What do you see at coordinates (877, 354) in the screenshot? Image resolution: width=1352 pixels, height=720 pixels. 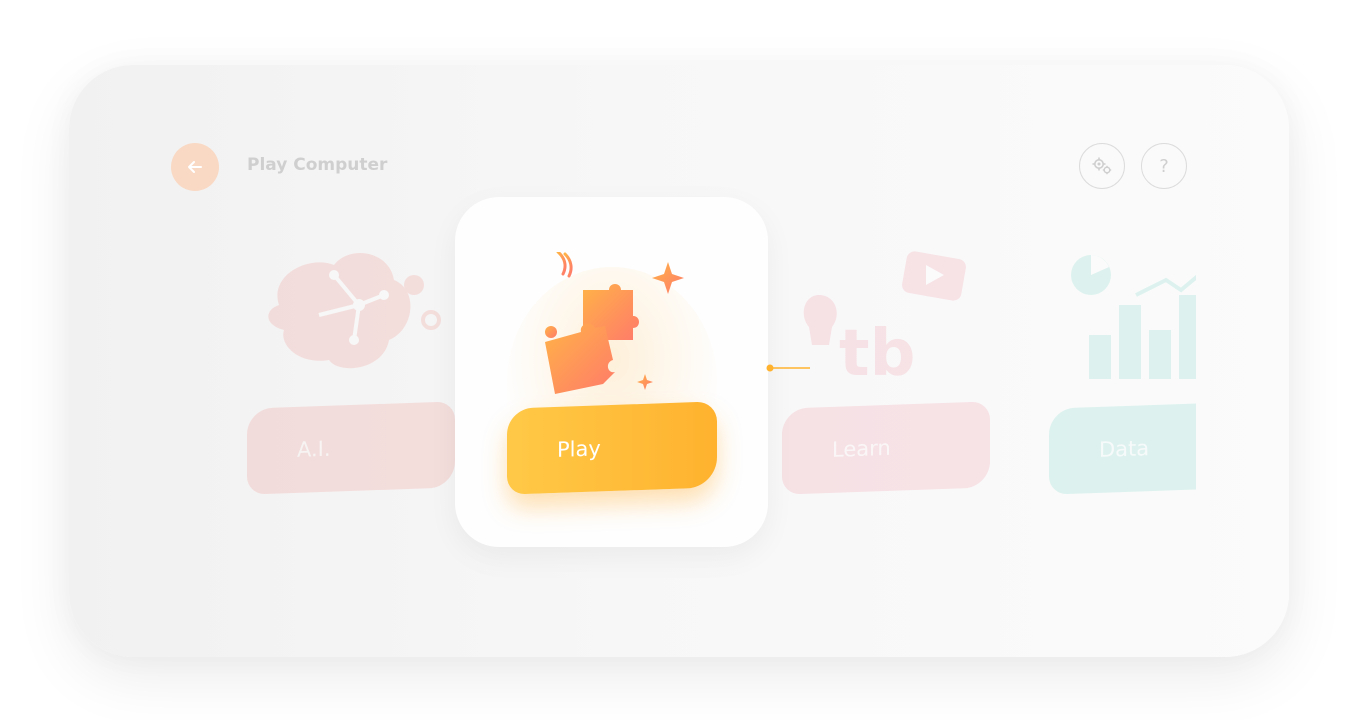 I see `svg-text: tb` at bounding box center [877, 354].